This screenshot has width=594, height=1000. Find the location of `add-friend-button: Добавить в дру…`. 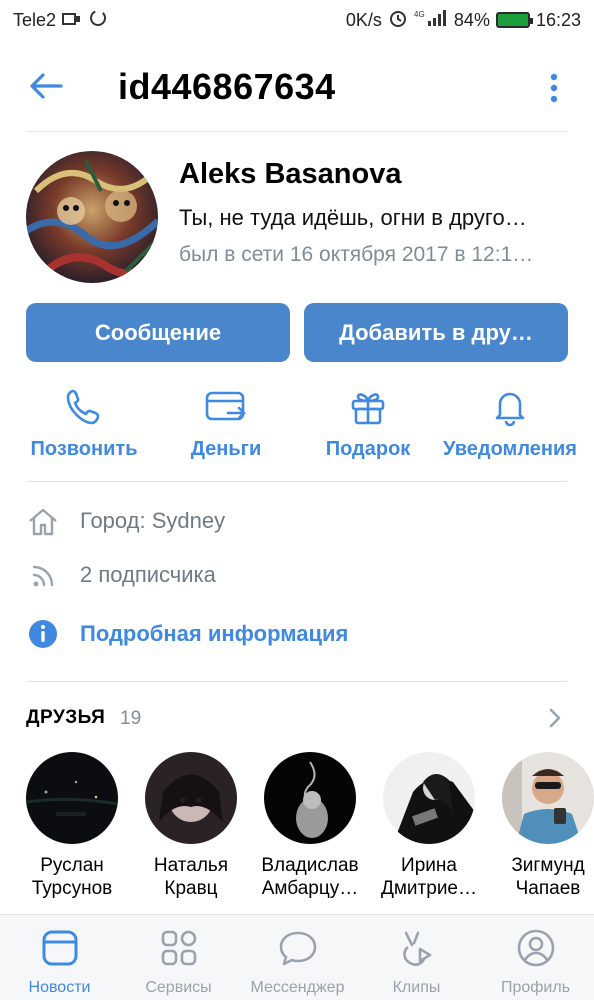

add-friend-button: Добавить в дру… is located at coordinates (436, 332).